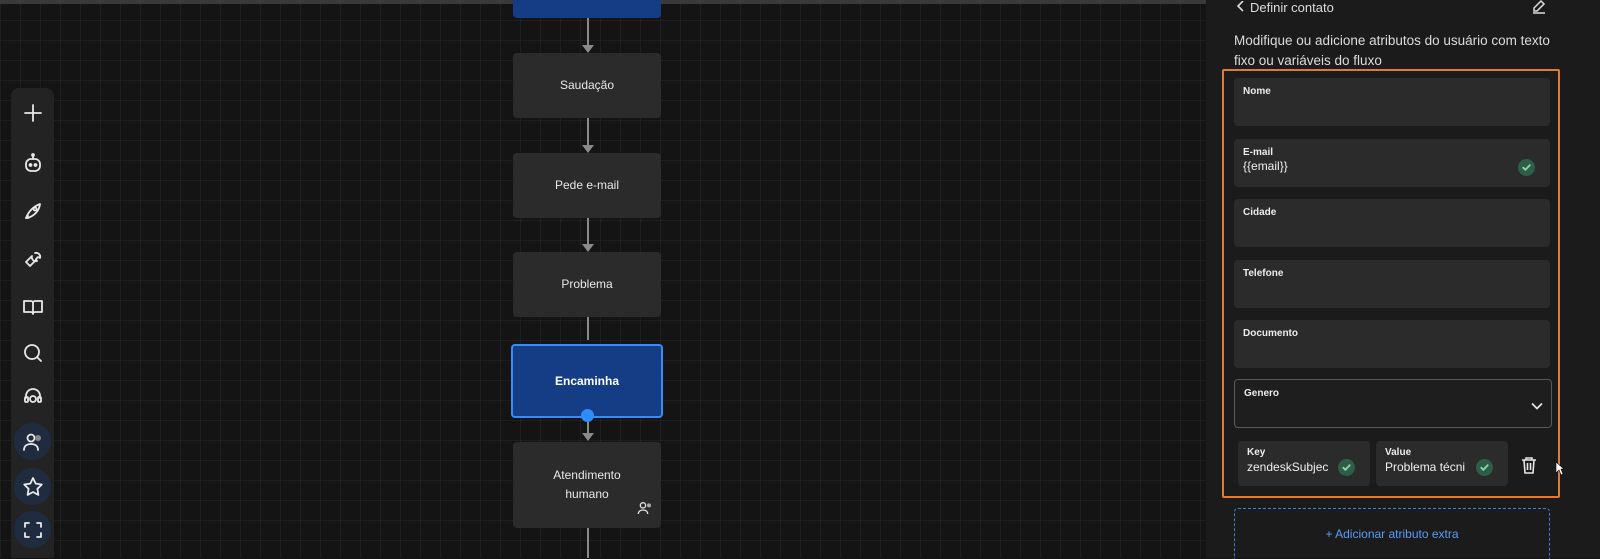 The height and width of the screenshot is (559, 1600). Describe the element at coordinates (1288, 467) in the screenshot. I see `field-value: zendeskSubjec` at that location.